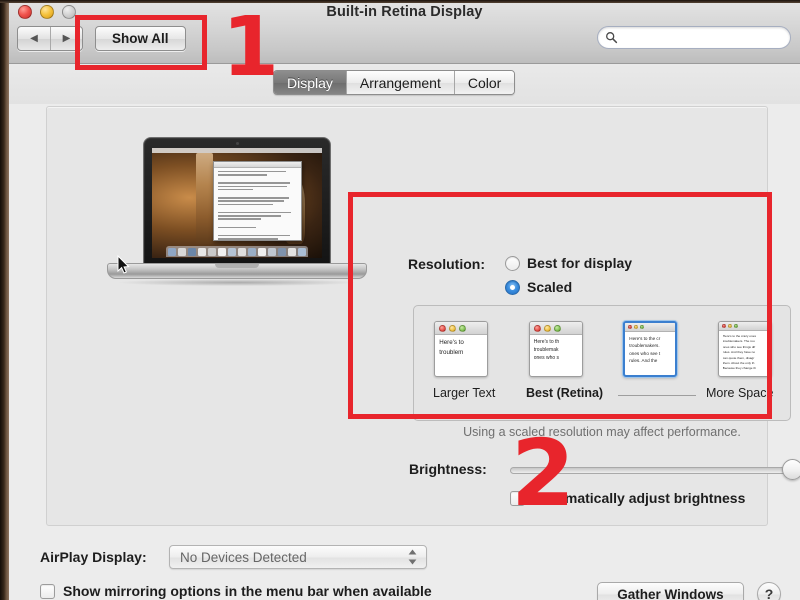 Image resolution: width=800 pixels, height=600 pixels. Describe the element at coordinates (404, 12) in the screenshot. I see `window-title: Built-in Retina Display` at that location.